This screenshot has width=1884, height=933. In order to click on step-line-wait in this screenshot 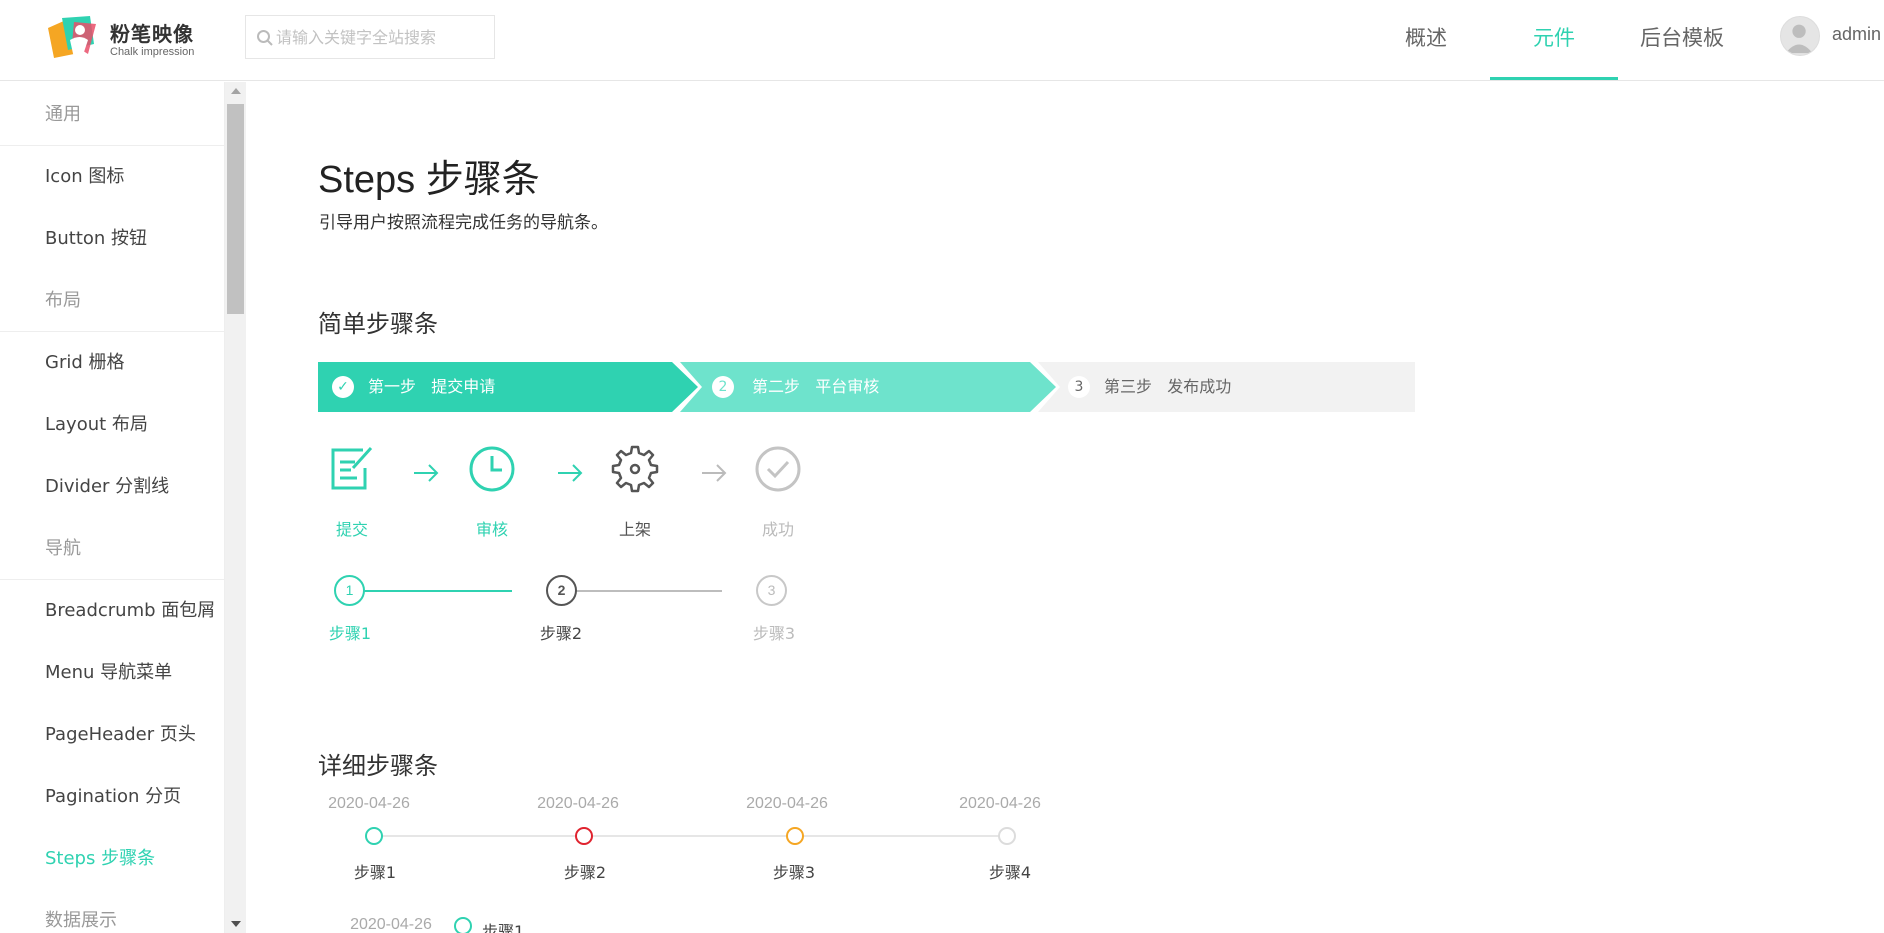, I will do `click(642, 591)`.